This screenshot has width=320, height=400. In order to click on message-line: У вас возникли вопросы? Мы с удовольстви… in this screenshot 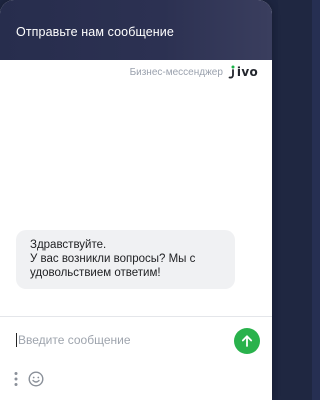, I will do `click(113, 266)`.